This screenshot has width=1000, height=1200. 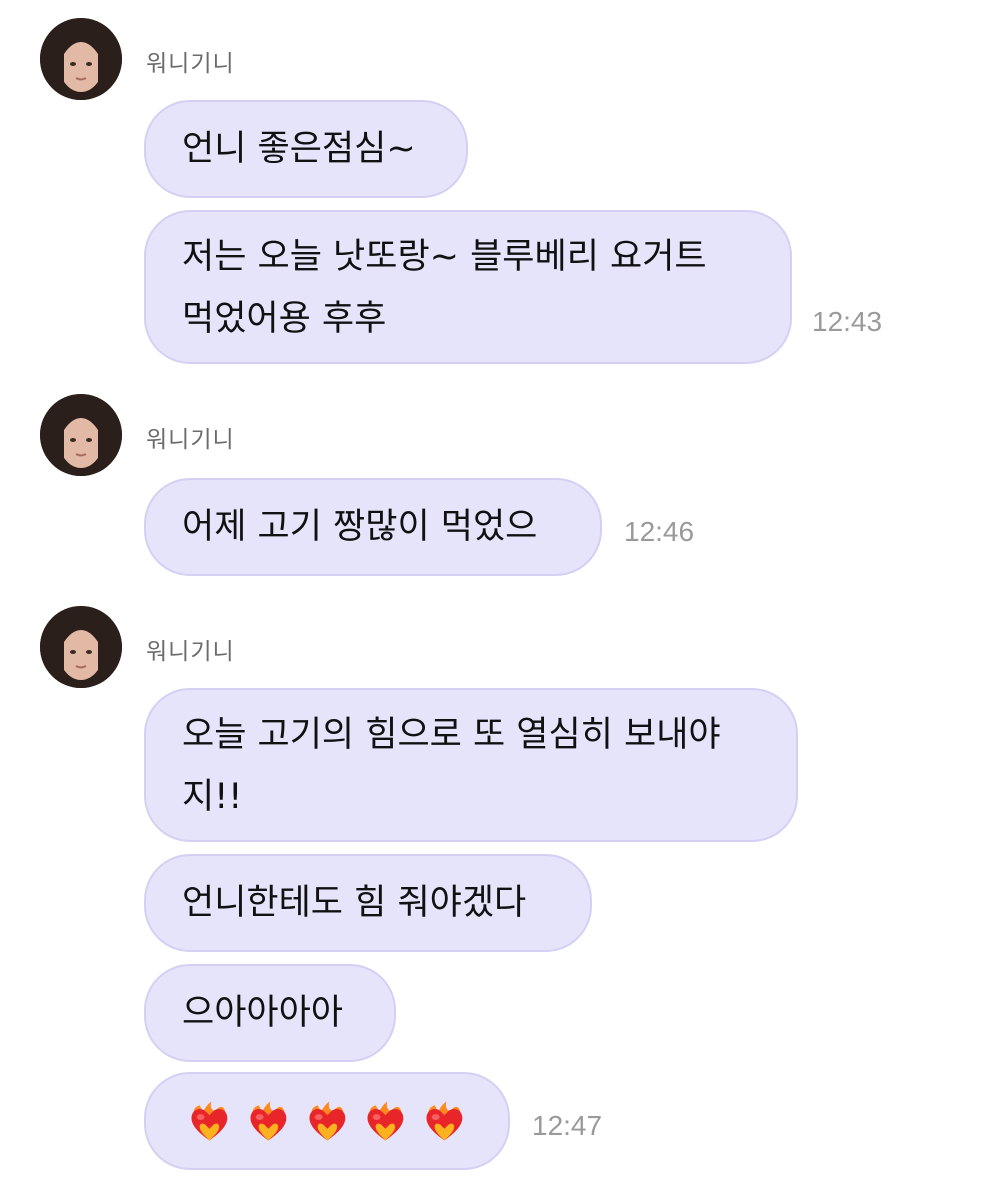 I want to click on message-text: 언니 좋은점심~, so click(x=299, y=149).